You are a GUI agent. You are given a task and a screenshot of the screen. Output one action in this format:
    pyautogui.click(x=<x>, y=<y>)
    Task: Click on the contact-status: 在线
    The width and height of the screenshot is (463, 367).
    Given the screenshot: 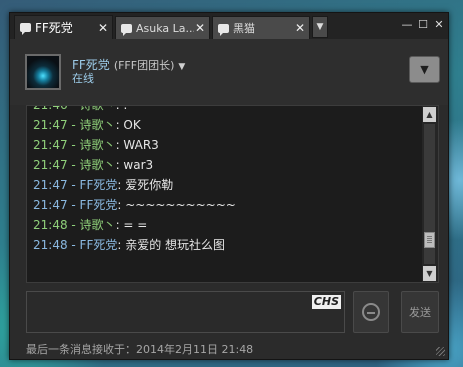 What is the action you would take?
    pyautogui.click(x=83, y=78)
    